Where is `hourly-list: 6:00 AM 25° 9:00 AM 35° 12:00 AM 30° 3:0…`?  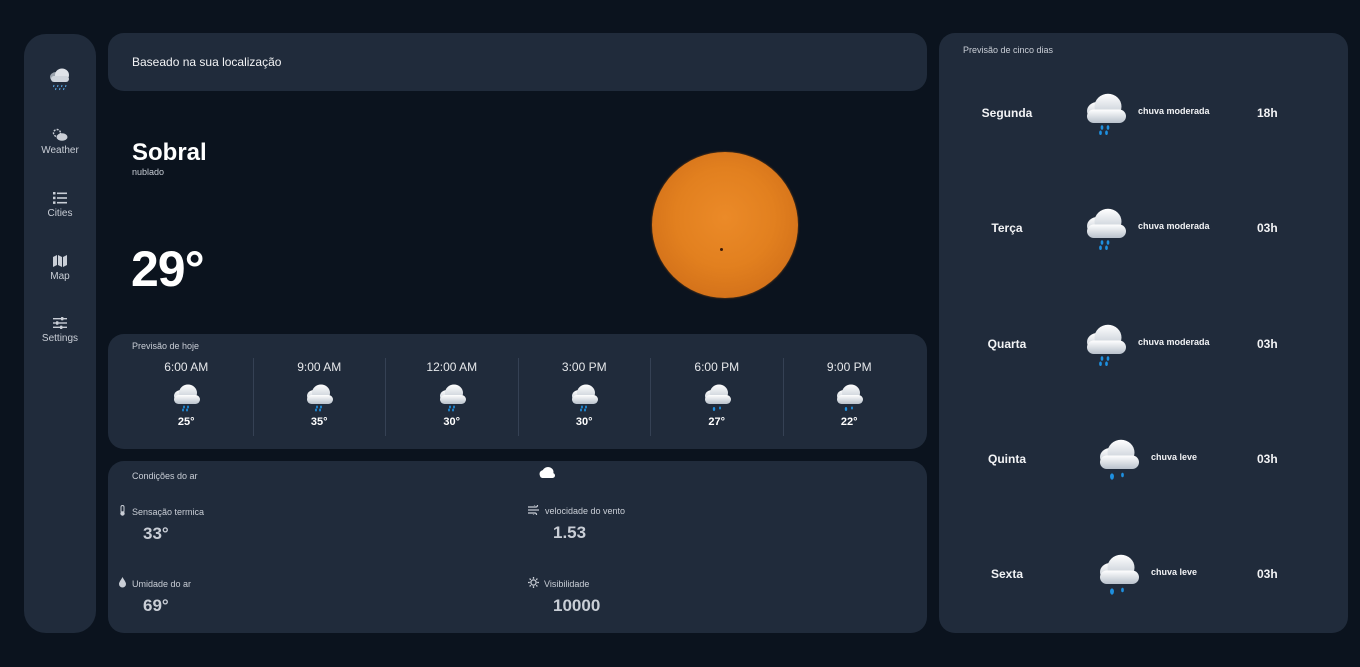 hourly-list: 6:00 AM 25° 9:00 AM 35° 12:00 AM 30° 3:0… is located at coordinates (517, 397).